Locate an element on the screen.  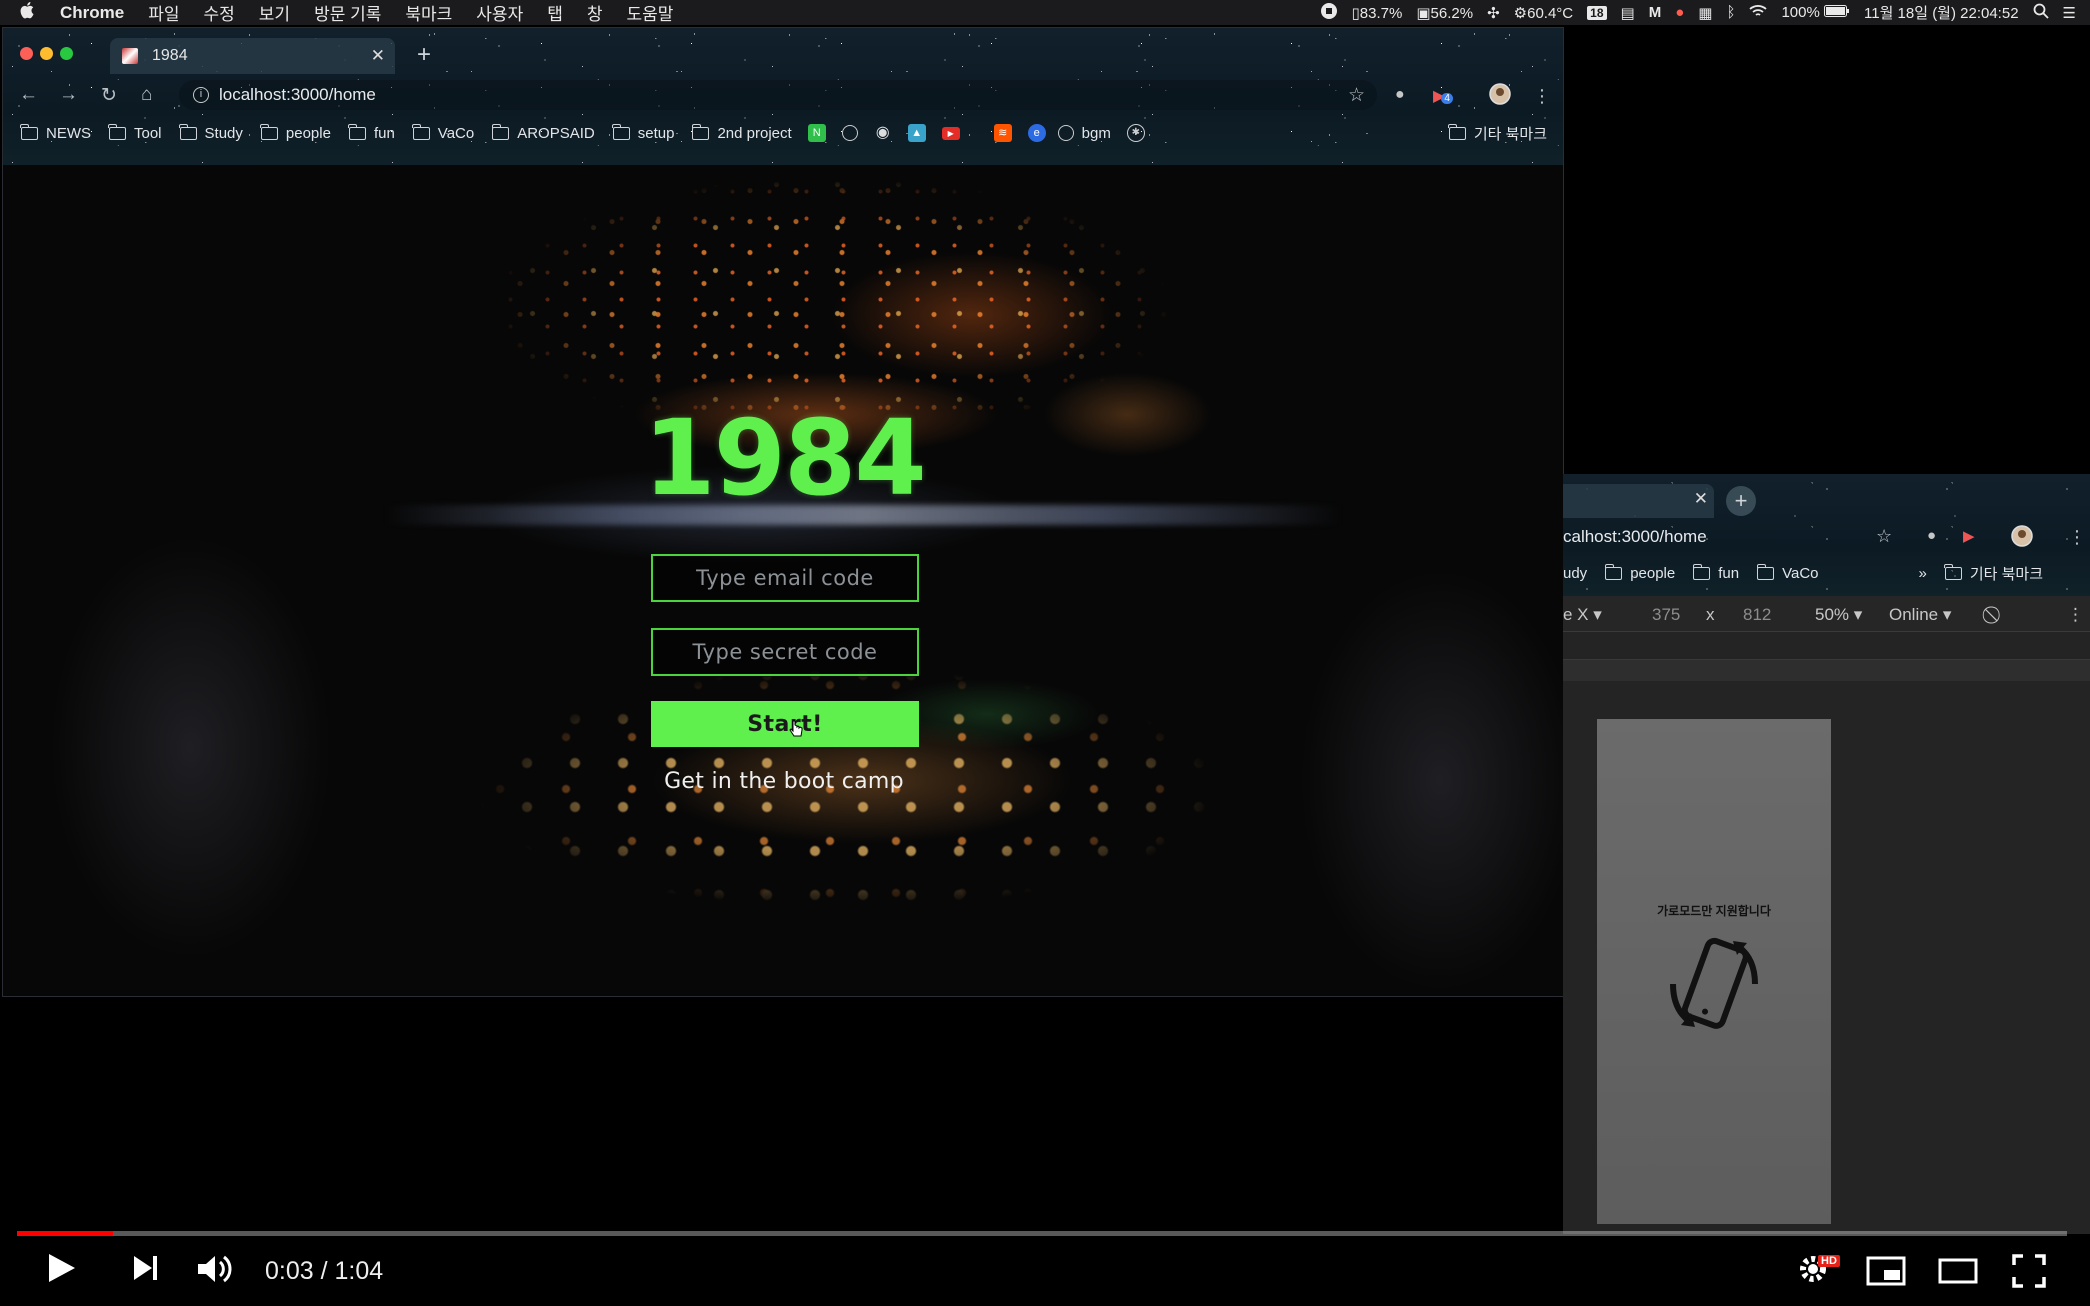
bluetooth-icon: ᛒ is located at coordinates (1730, 12).